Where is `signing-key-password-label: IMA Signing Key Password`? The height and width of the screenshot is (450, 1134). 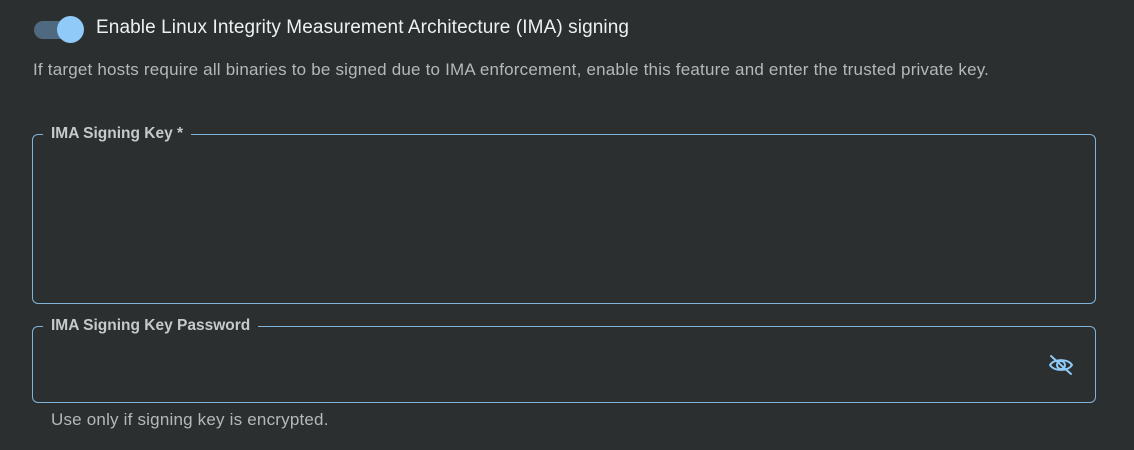 signing-key-password-label: IMA Signing Key Password is located at coordinates (151, 326).